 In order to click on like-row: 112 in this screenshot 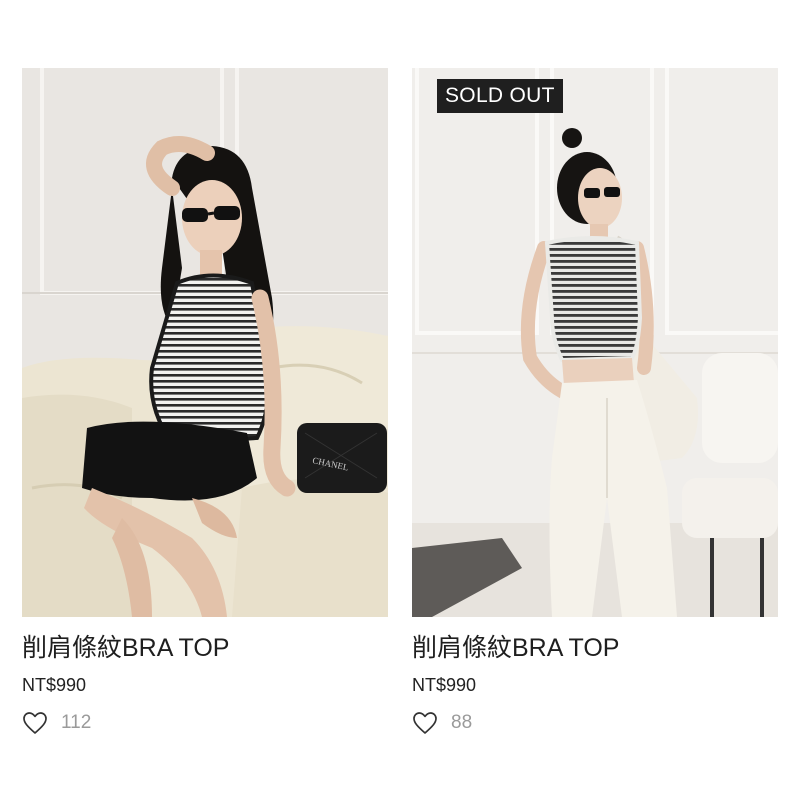, I will do `click(205, 723)`.